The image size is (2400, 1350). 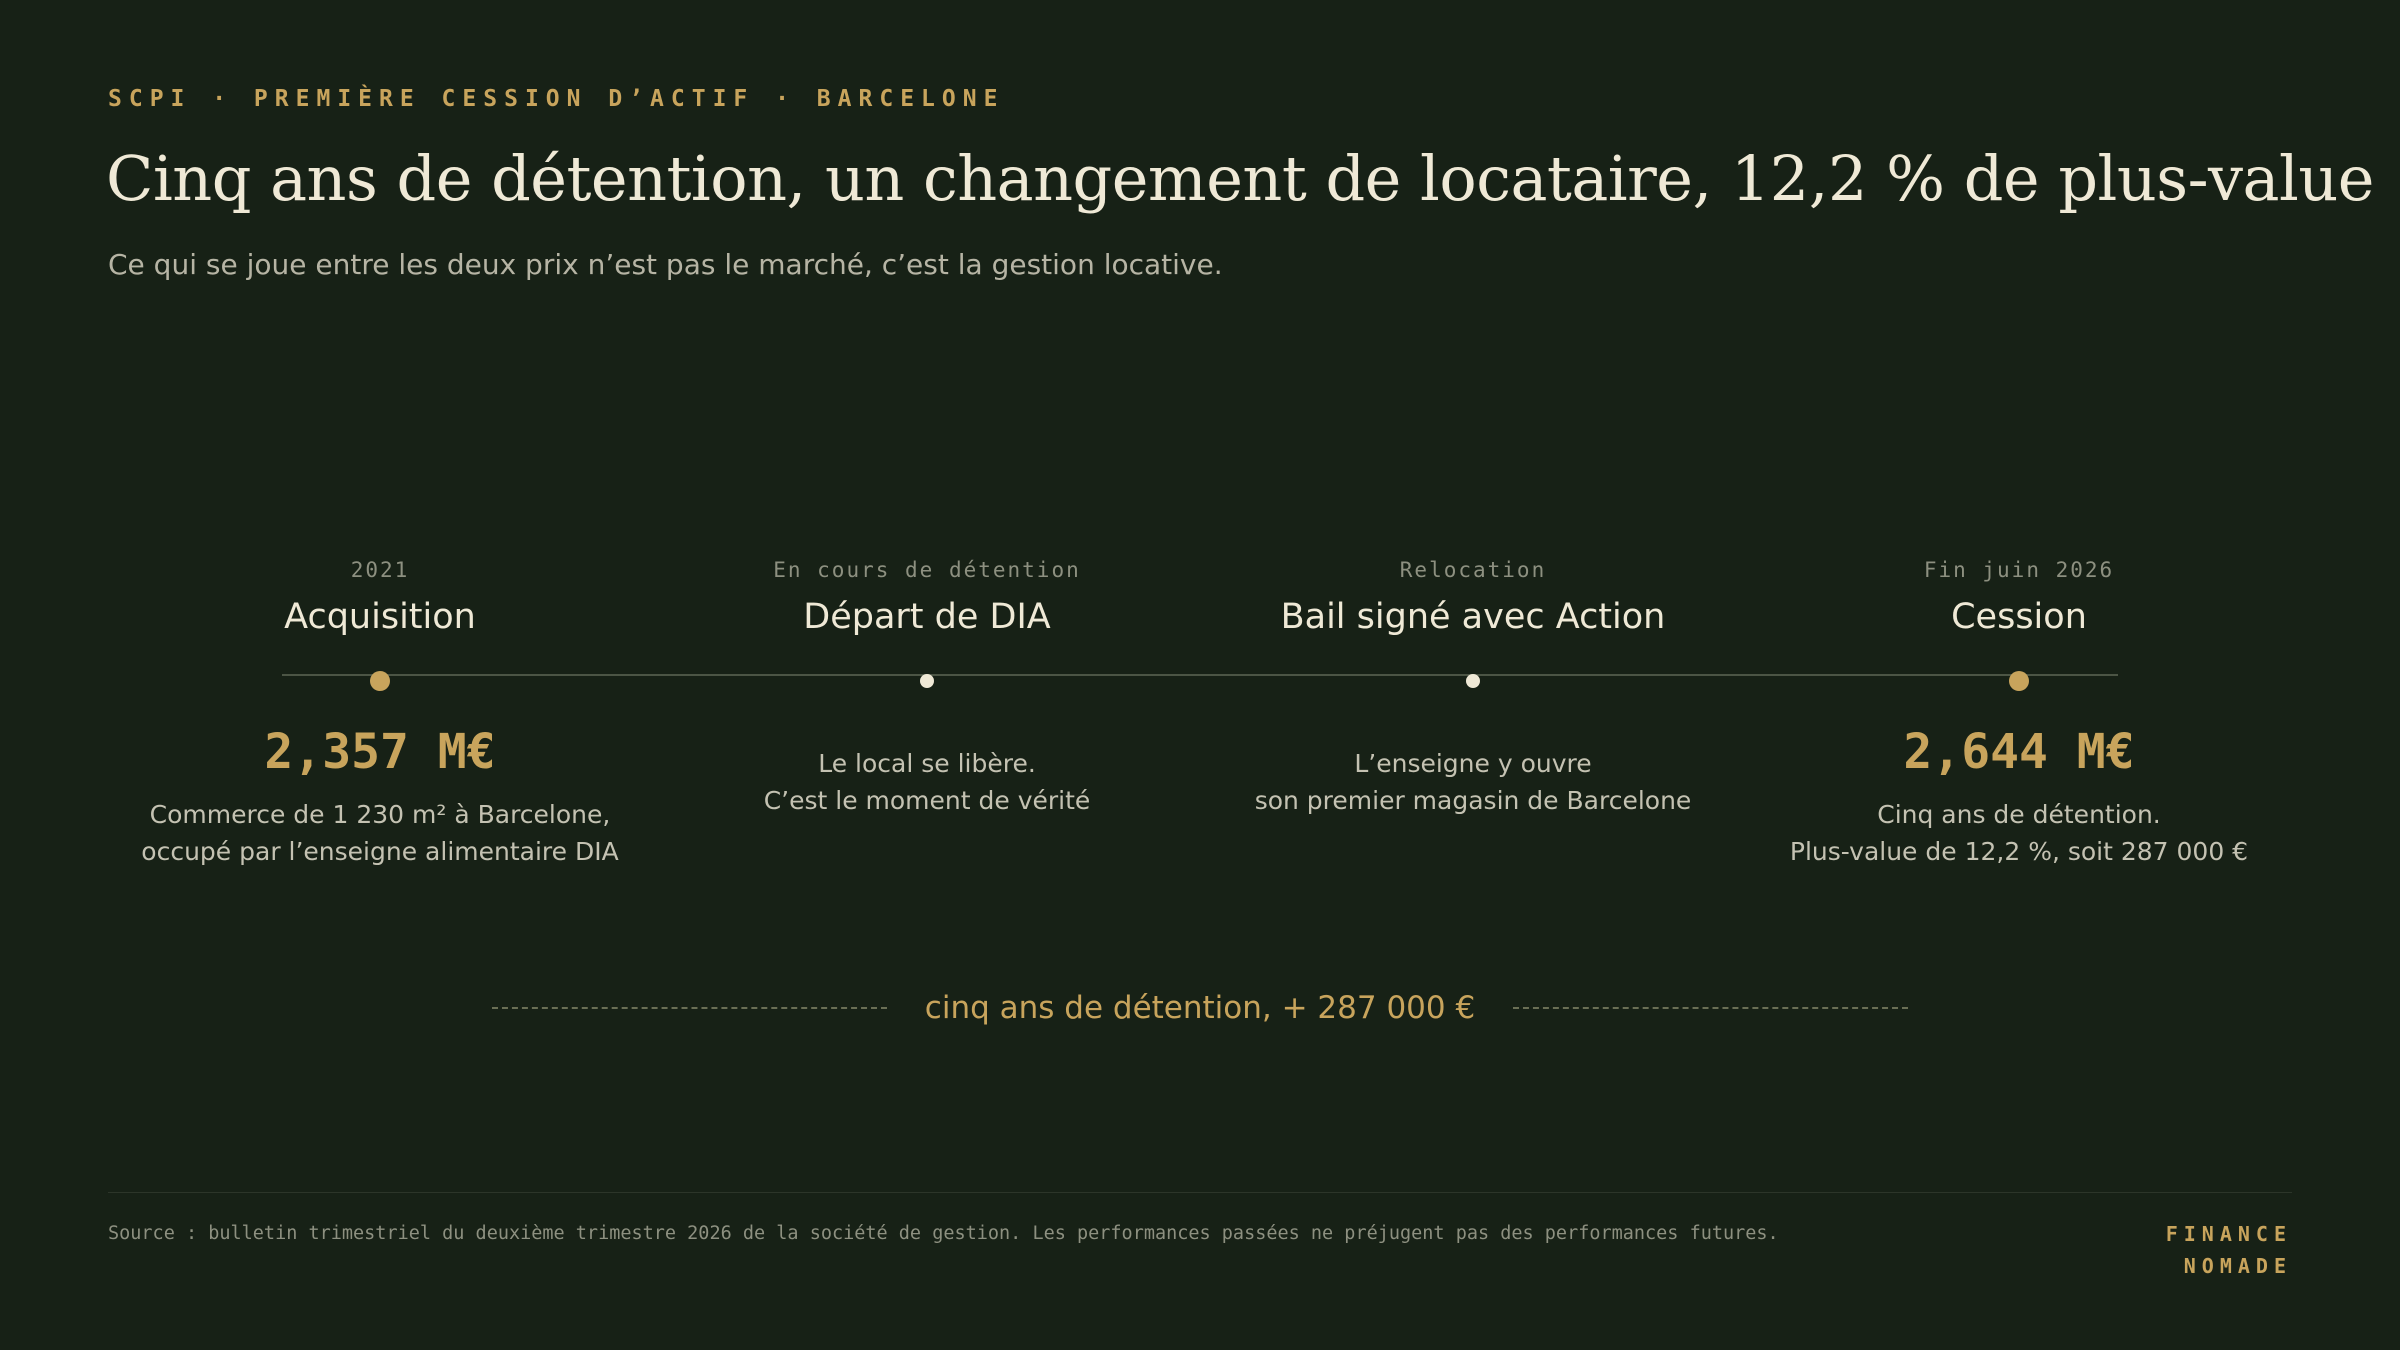 What do you see at coordinates (2229, 1250) in the screenshot?
I see `brand-logo: FINANCE NOMADE` at bounding box center [2229, 1250].